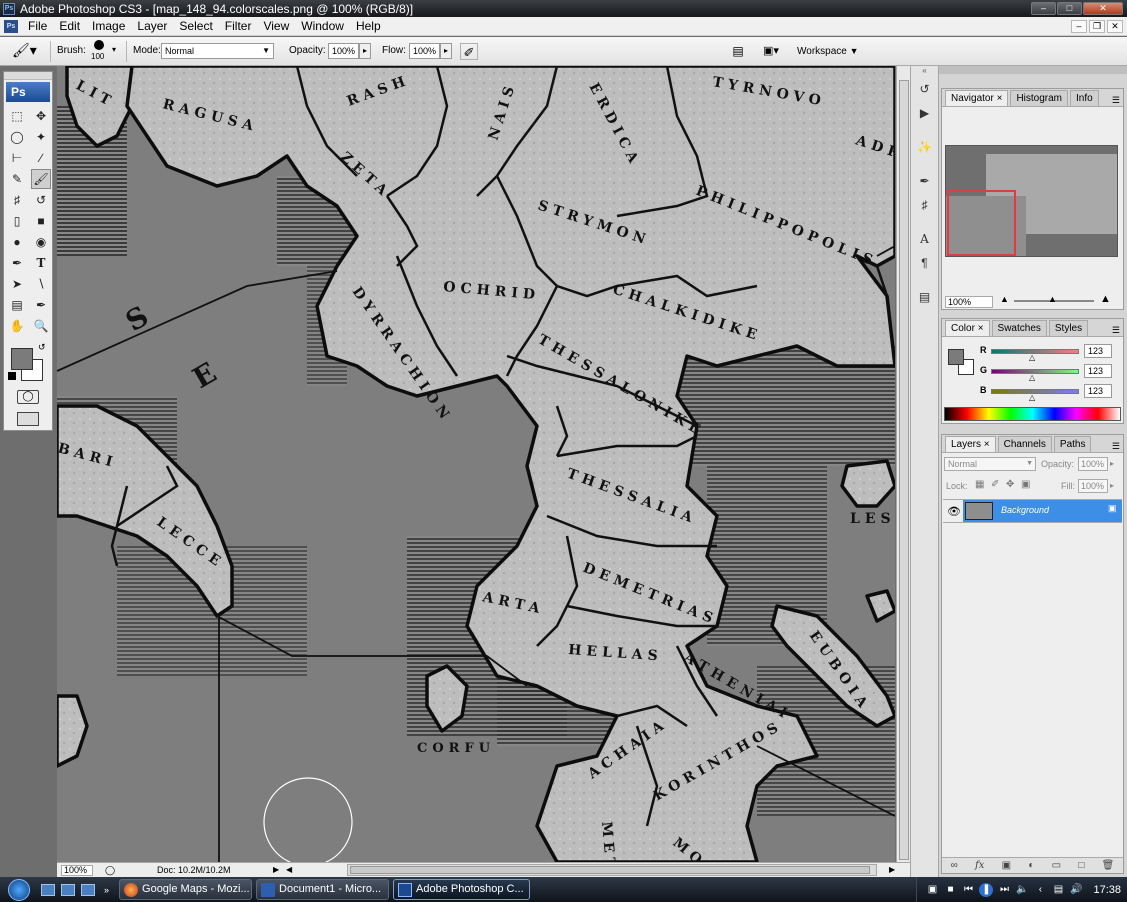  I want to click on line-icon: ∖, so click(41, 284).